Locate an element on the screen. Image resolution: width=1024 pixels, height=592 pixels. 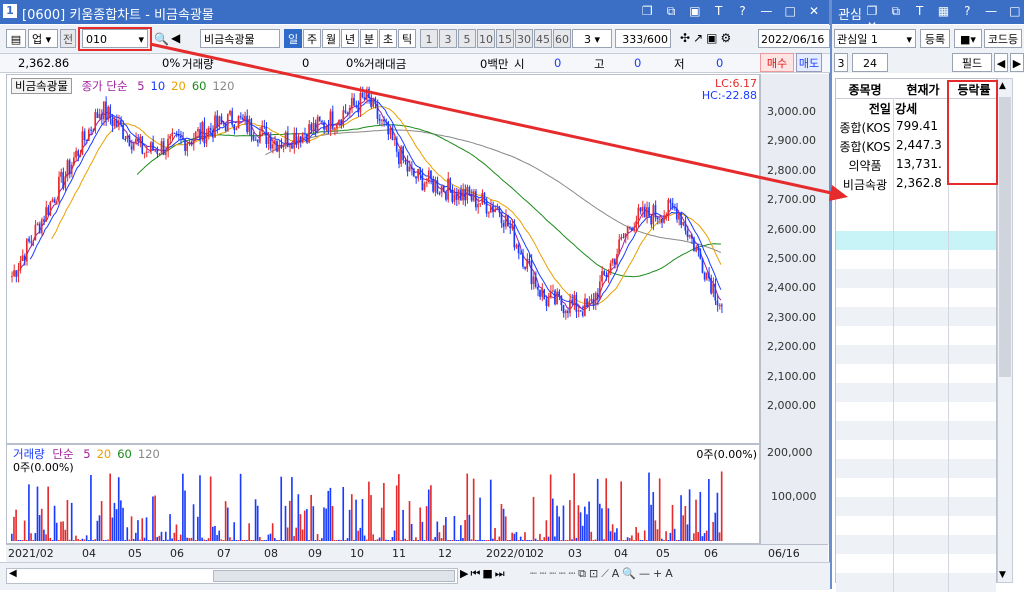
layout-b-icon: ⊡ is located at coordinates (595, 573).